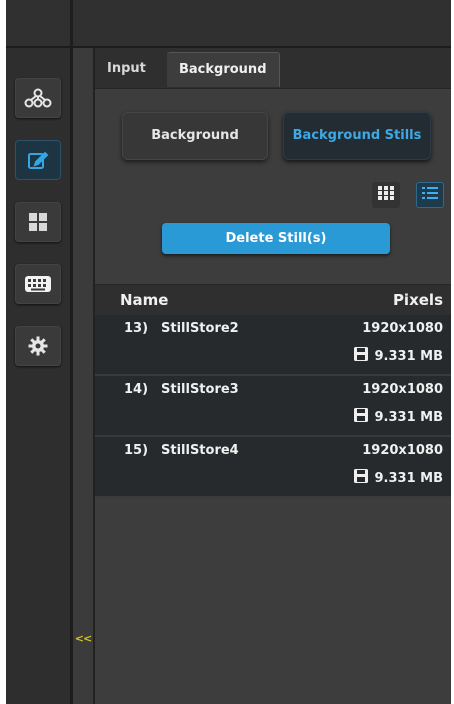  I want to click on top-bar, so click(228, 24).